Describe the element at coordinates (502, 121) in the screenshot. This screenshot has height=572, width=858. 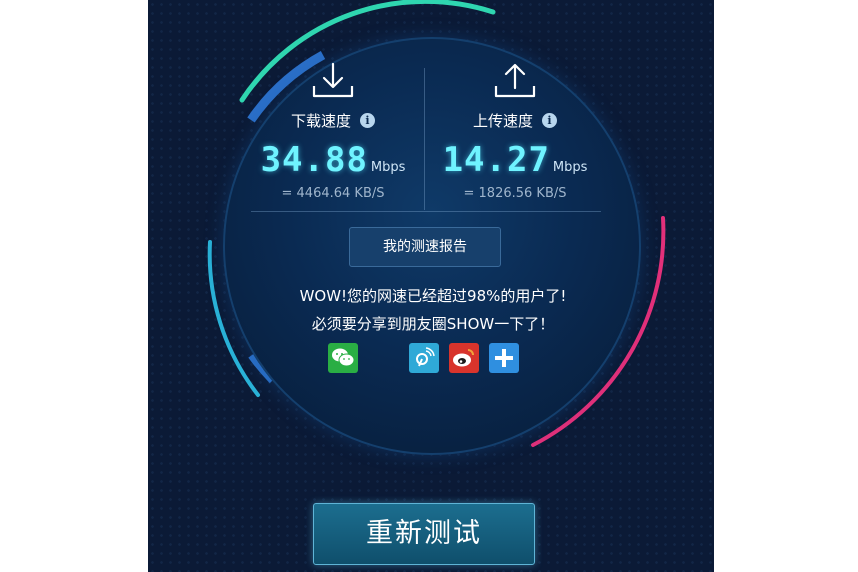
I see `upload-label: 上传速度` at that location.